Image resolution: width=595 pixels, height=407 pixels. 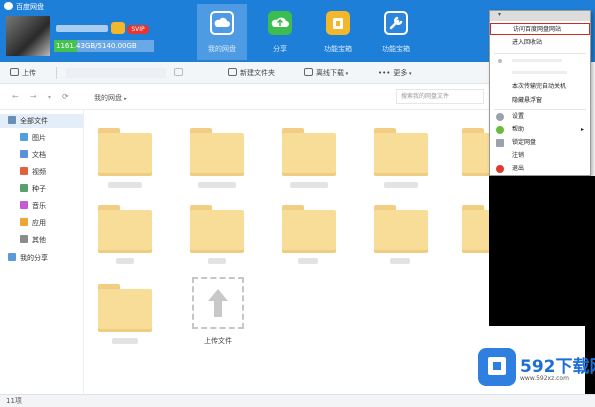 What do you see at coordinates (540, 16) in the screenshot?
I see `menu-trigger-area: ▾` at bounding box center [540, 16].